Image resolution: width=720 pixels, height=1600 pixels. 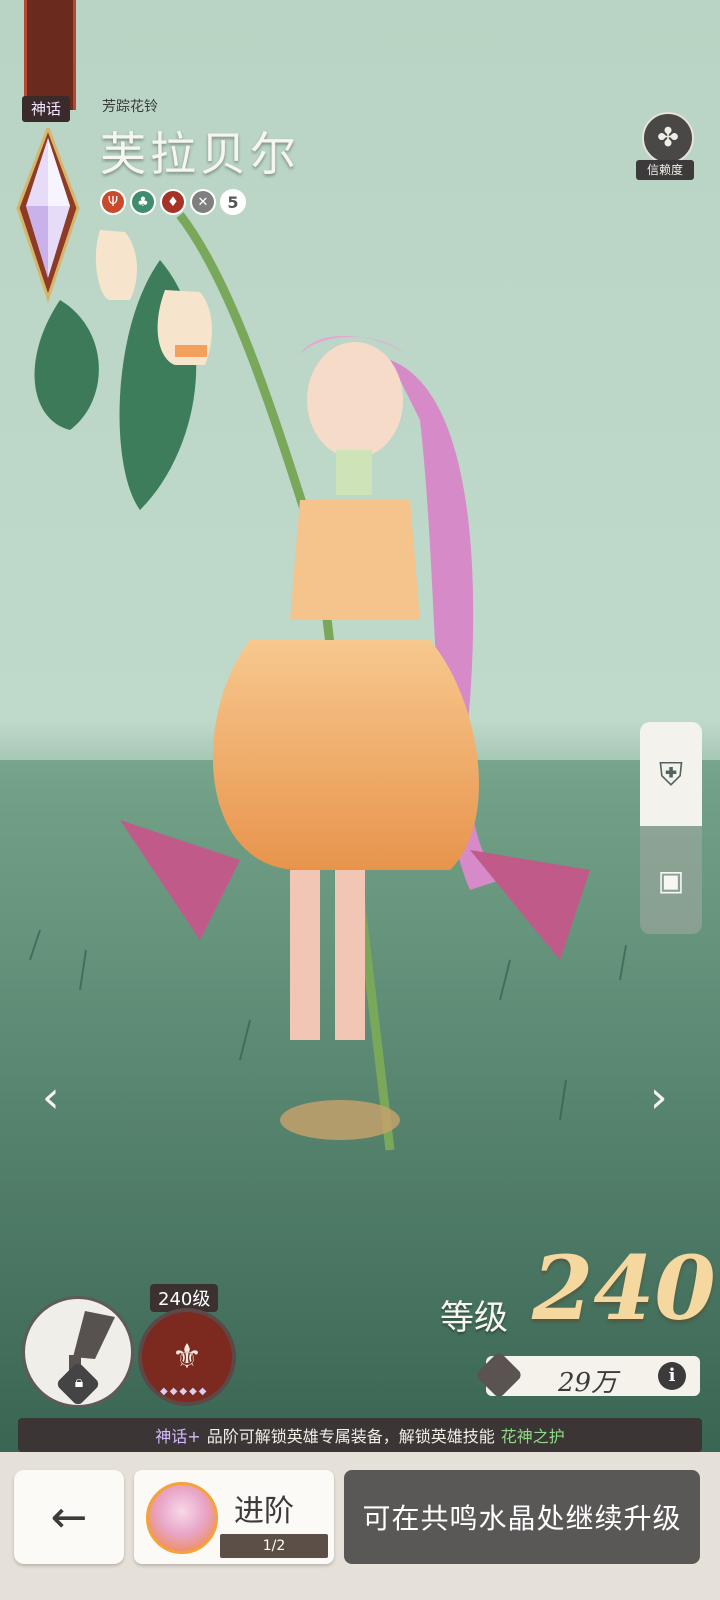 What do you see at coordinates (78, 1352) in the screenshot?
I see `exclusive-gear-slot: 🔒︎` at bounding box center [78, 1352].